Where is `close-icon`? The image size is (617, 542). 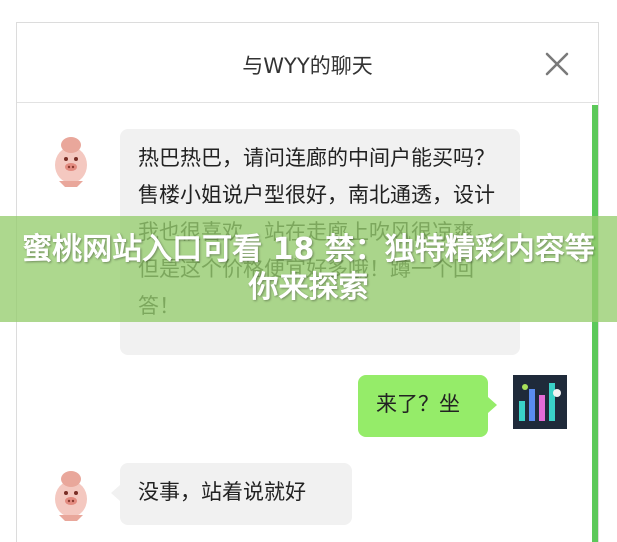
close-icon is located at coordinates (557, 64).